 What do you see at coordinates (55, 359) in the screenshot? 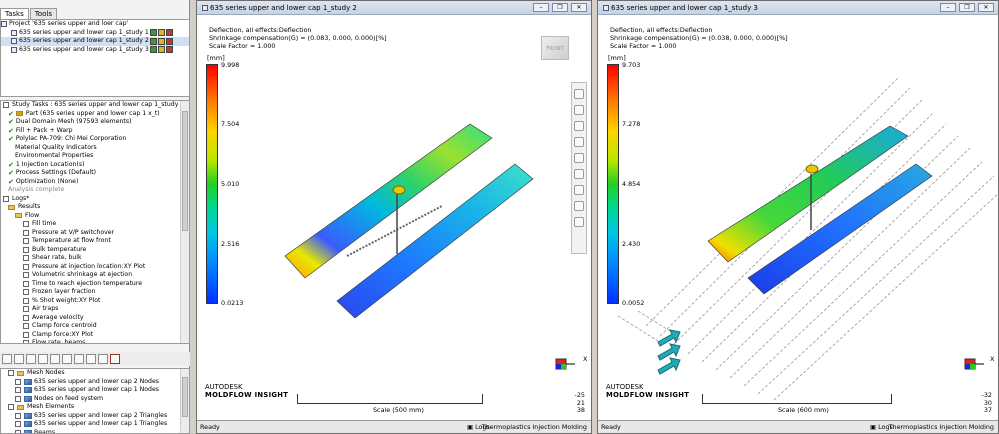
I see `show-layer-button` at bounding box center [55, 359].